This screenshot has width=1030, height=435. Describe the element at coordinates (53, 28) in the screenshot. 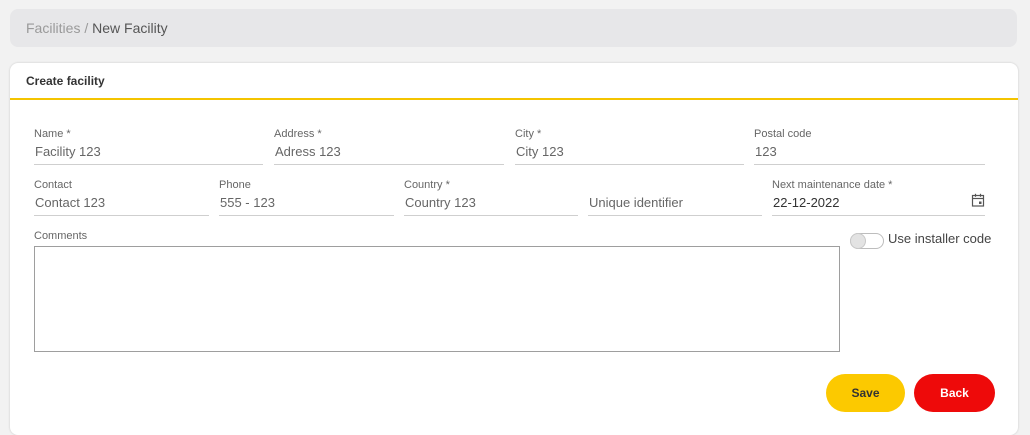

I see `breadcrumb-link-facilities: Facilities` at that location.